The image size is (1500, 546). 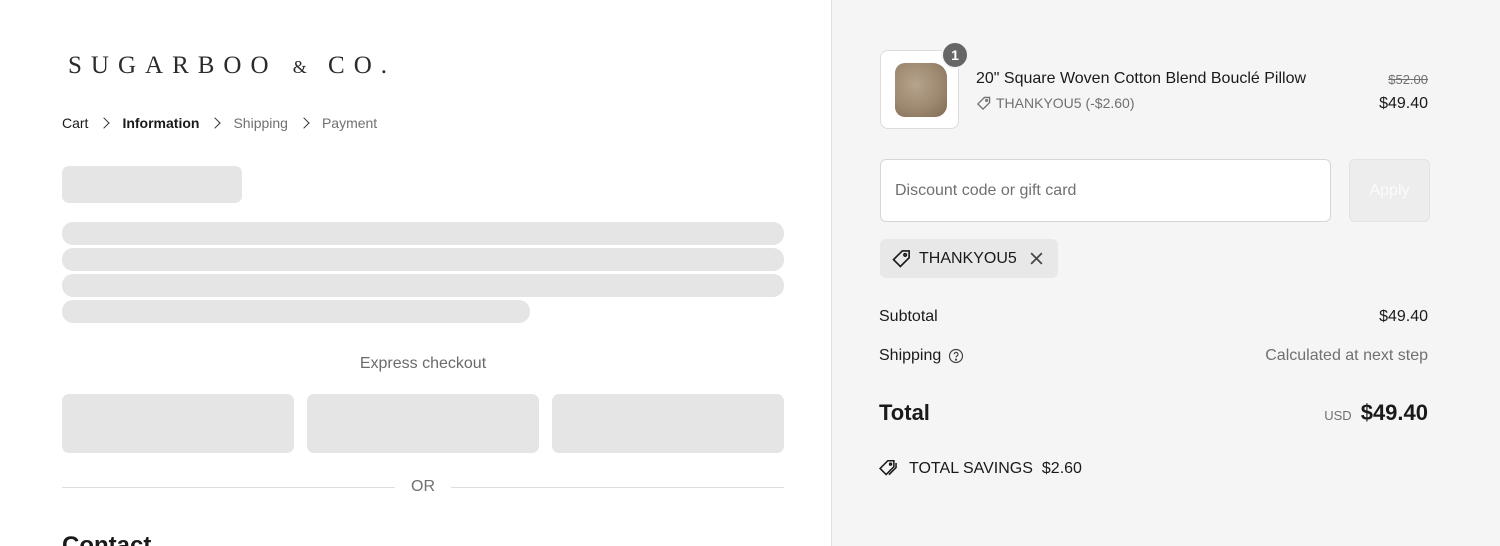 I want to click on product-discount-text: THANKYOU5 (-$2.60), so click(x=1065, y=103).